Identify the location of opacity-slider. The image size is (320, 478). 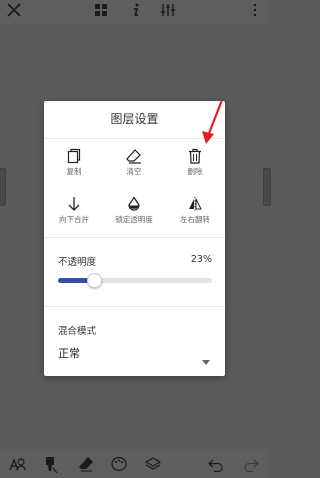
(135, 280).